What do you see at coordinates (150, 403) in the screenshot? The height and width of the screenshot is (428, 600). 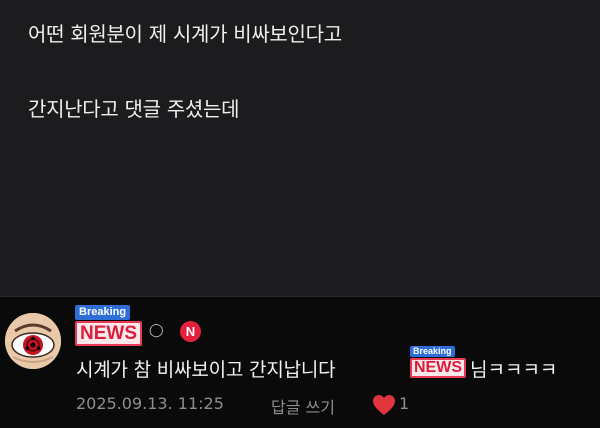 I see `comment-date: 2025.09.13. 11:25` at bounding box center [150, 403].